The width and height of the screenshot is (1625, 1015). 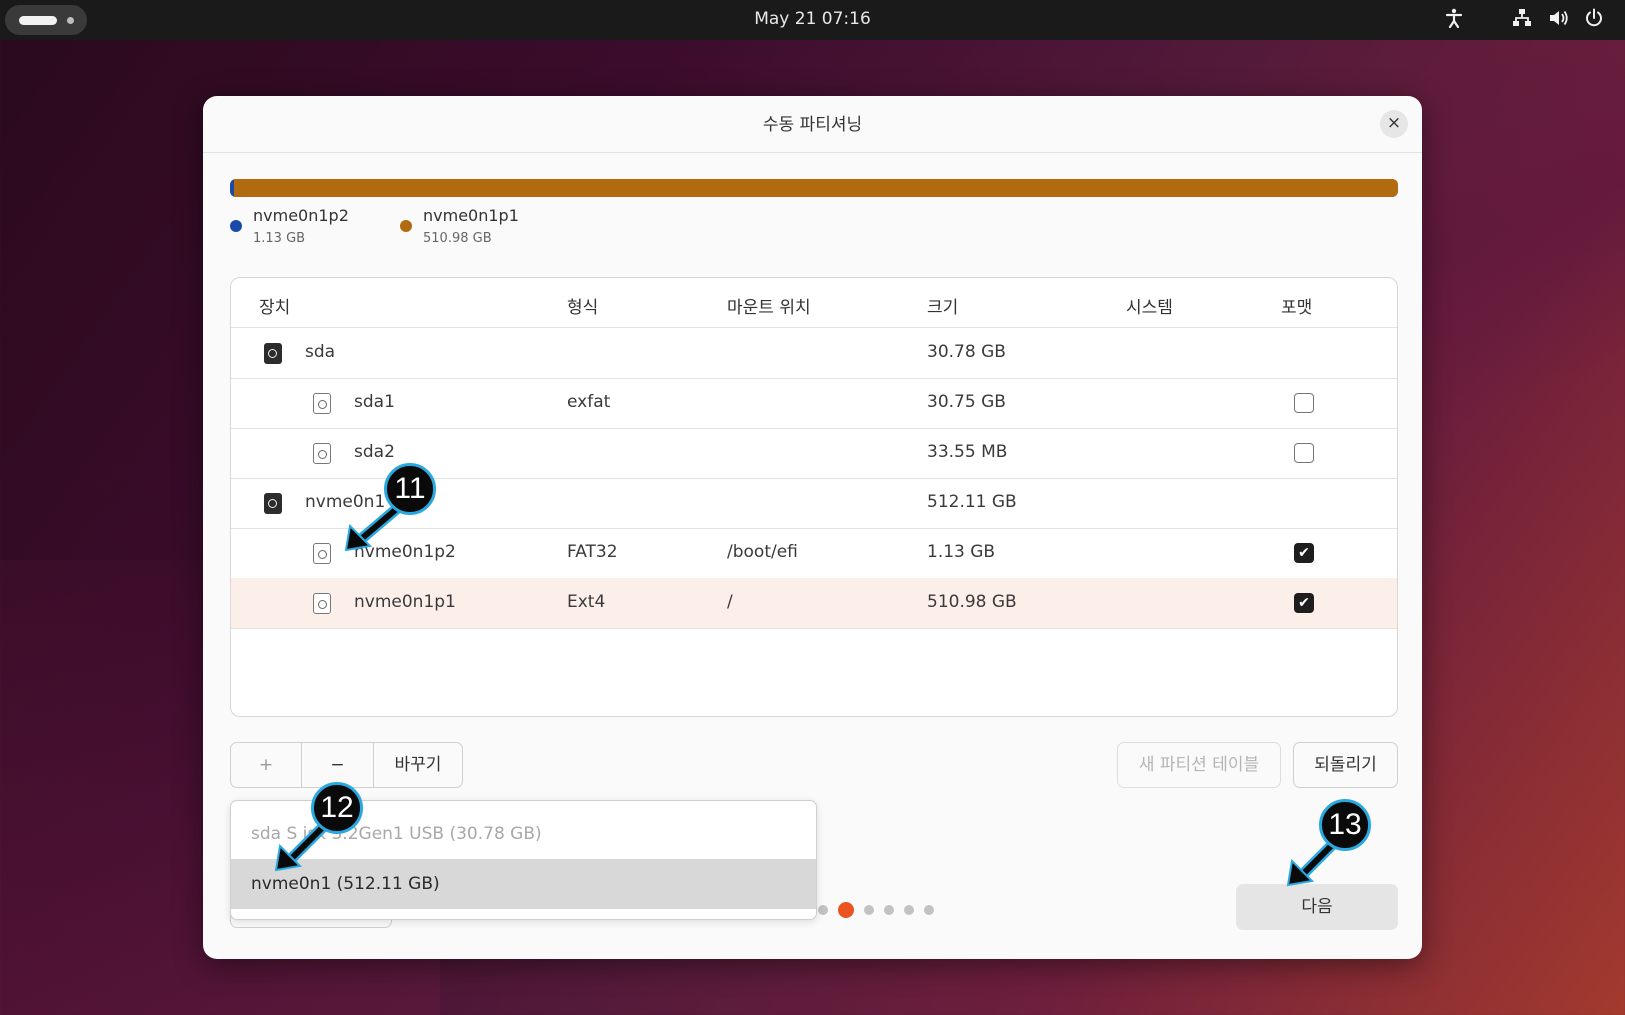 What do you see at coordinates (1559, 20) in the screenshot?
I see `volume-icon` at bounding box center [1559, 20].